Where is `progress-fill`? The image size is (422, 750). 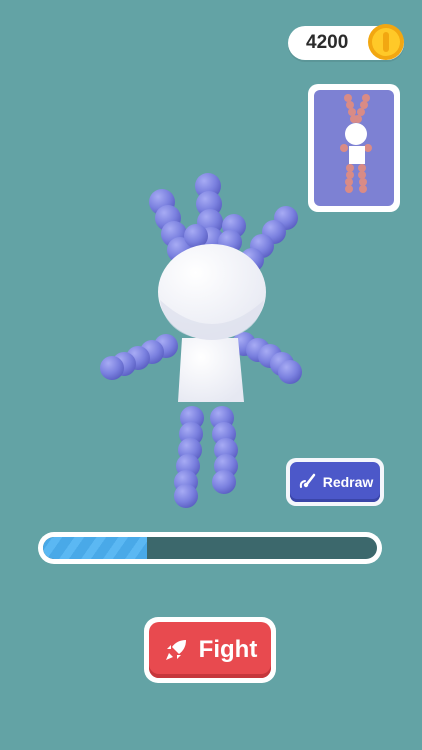 progress-fill is located at coordinates (95, 548).